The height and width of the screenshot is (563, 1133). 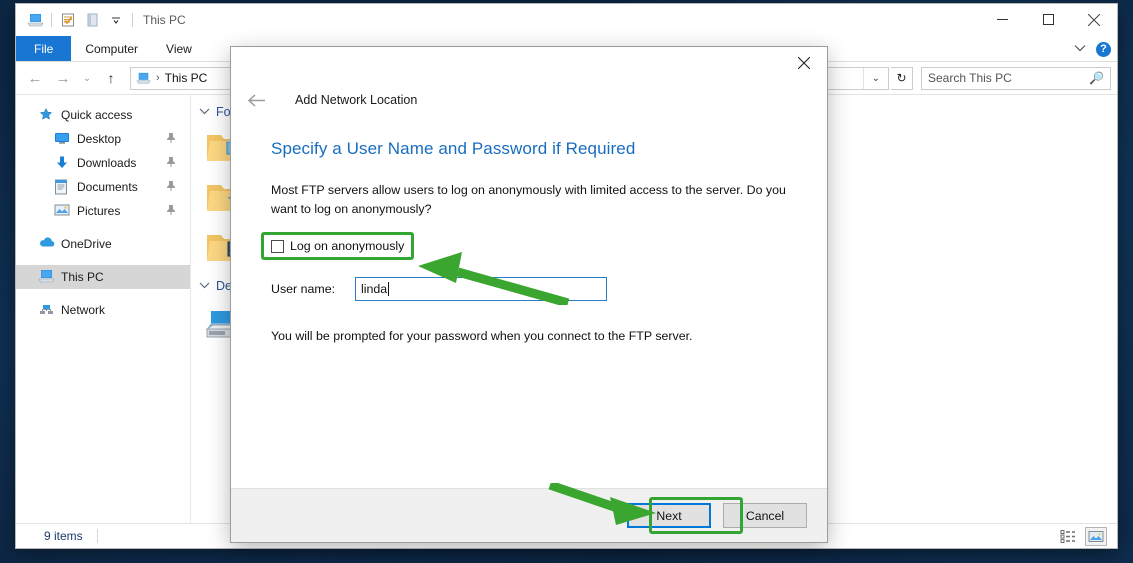 I want to click on properties-icon, so click(x=68, y=20).